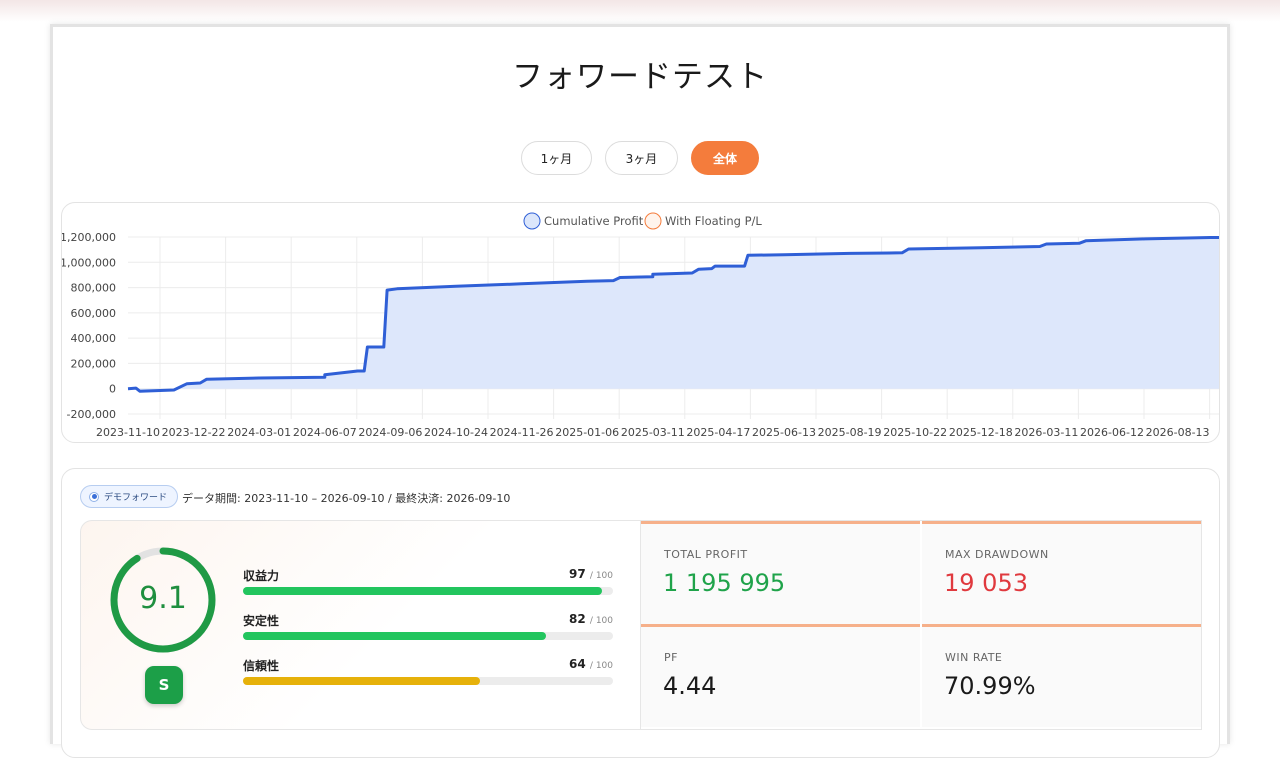 The image size is (1280, 758). What do you see at coordinates (653, 221) in the screenshot?
I see `legend-swatch-floating-pl` at bounding box center [653, 221].